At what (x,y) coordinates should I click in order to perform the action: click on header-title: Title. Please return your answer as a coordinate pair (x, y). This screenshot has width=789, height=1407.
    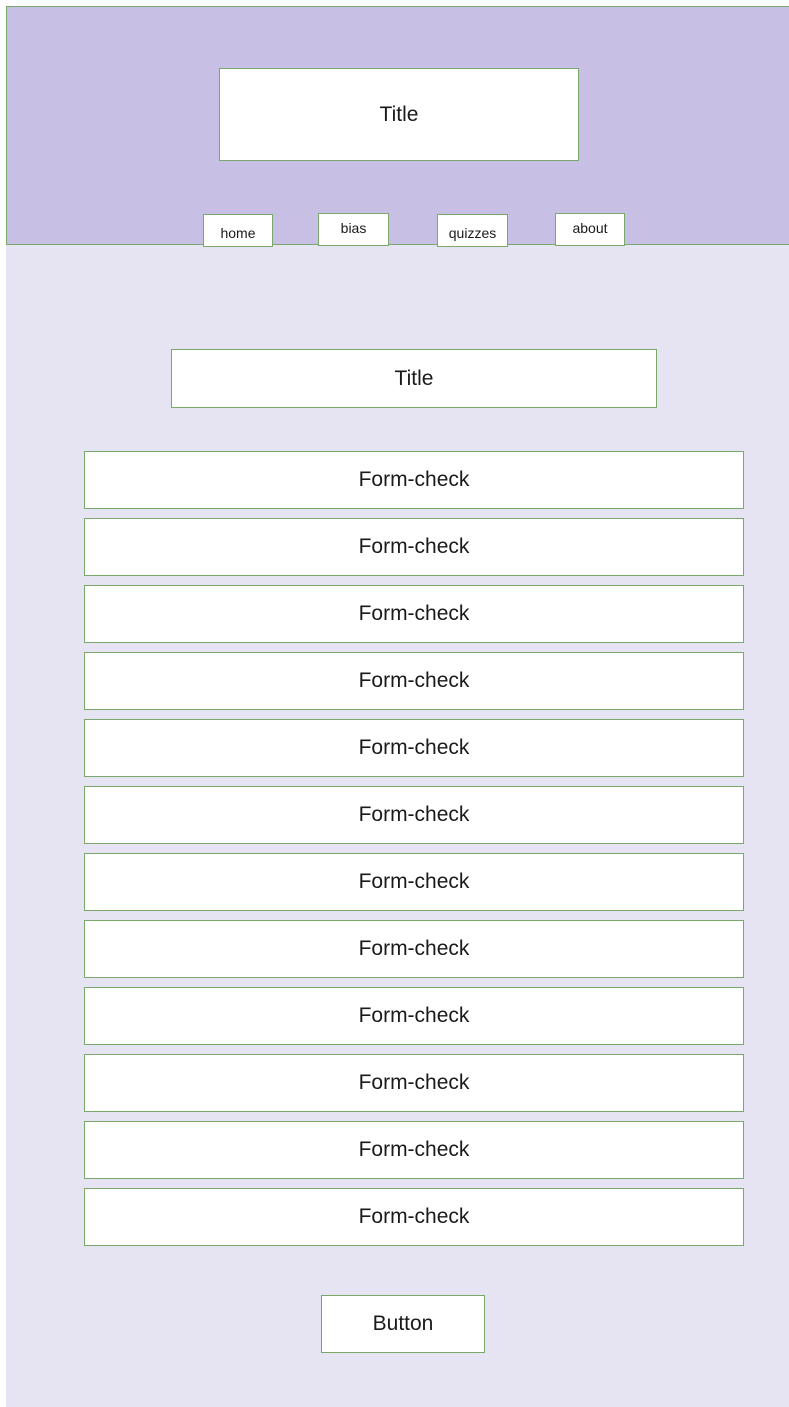
    Looking at the image, I should click on (399, 114).